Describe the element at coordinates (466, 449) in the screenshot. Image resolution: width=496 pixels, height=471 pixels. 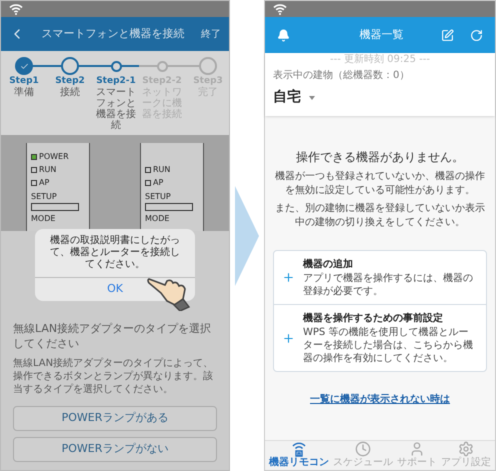
I see `settings-icon` at that location.